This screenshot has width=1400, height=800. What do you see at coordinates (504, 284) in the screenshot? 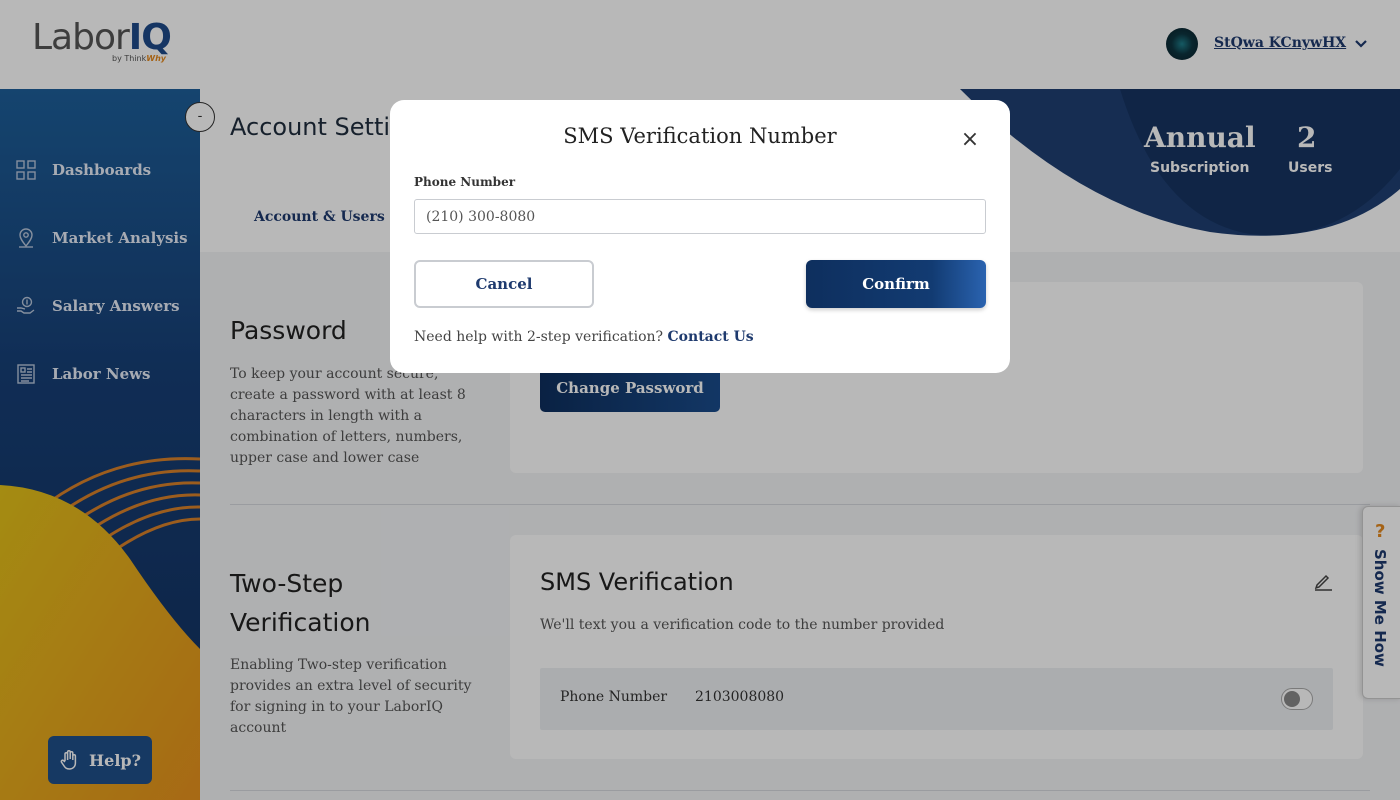
I see `cancel-button: Cancel` at bounding box center [504, 284].